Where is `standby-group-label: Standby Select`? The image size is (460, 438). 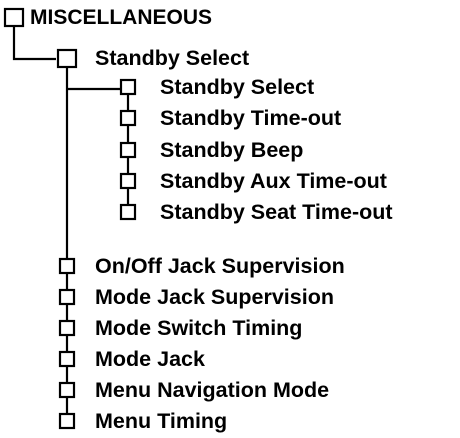
standby-group-label: Standby Select is located at coordinates (172, 58).